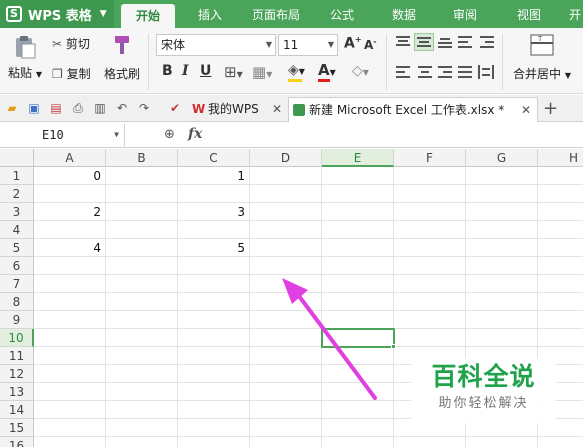  What do you see at coordinates (430, 338) in the screenshot?
I see `cell-f10` at bounding box center [430, 338].